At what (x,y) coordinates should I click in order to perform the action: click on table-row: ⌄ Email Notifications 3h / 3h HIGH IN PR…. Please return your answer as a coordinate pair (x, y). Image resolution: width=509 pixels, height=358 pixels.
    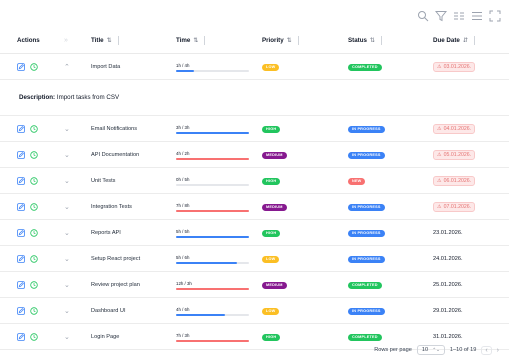
    Looking at the image, I should click on (254, 129).